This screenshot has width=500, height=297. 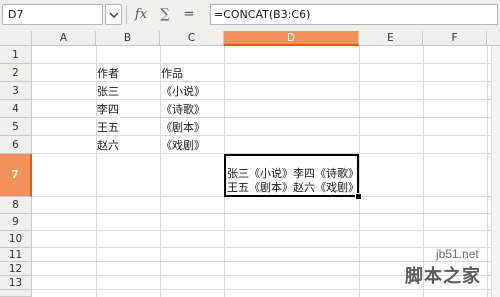 What do you see at coordinates (16, 38) in the screenshot?
I see `select-all-corner` at bounding box center [16, 38].